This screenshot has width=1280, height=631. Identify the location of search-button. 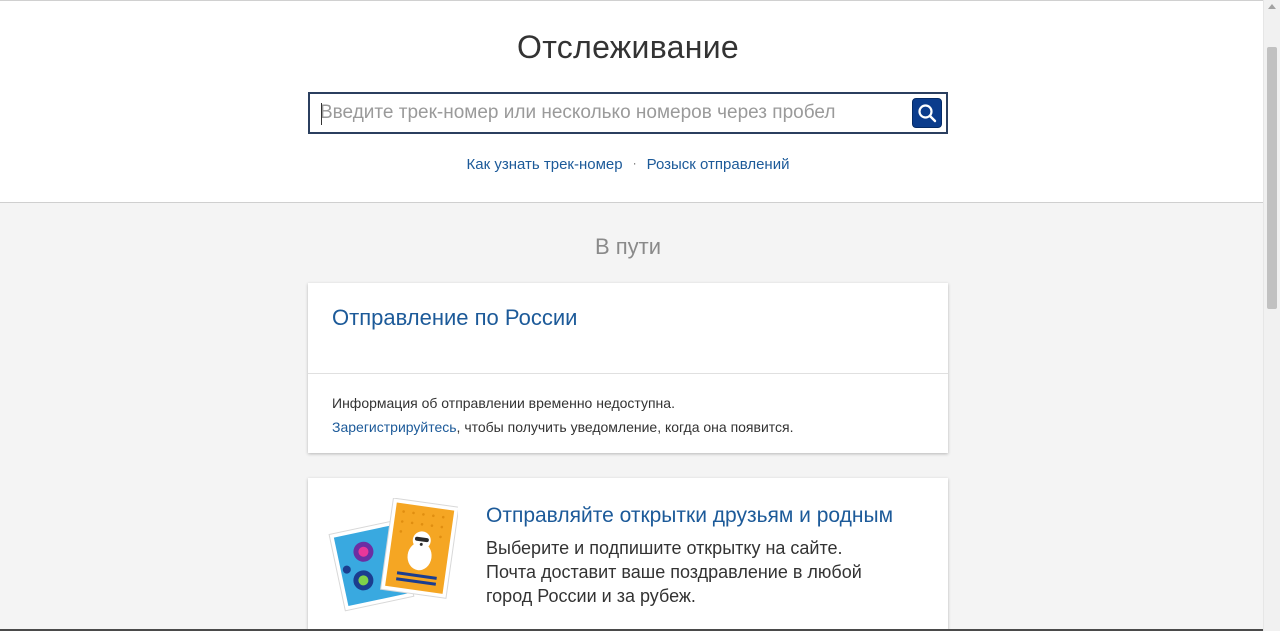
(927, 113).